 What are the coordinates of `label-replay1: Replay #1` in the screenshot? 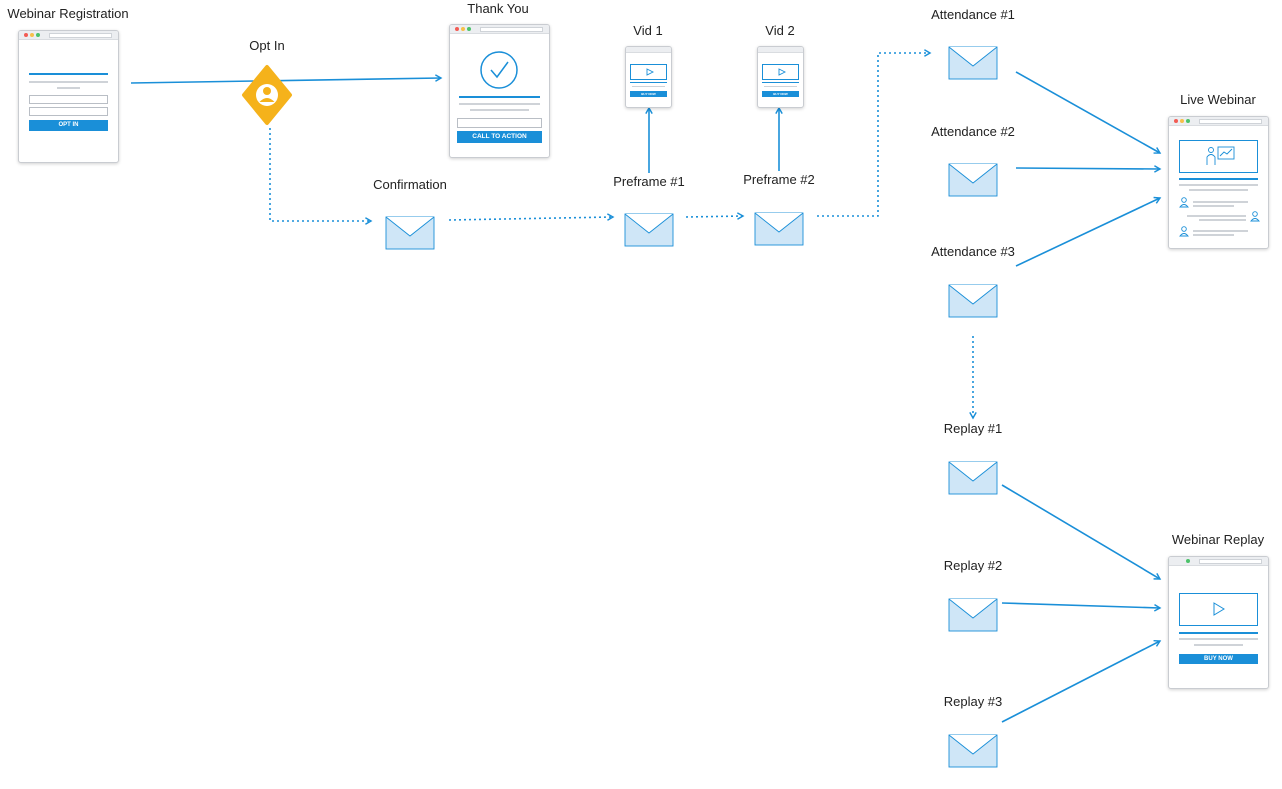 It's located at (973, 428).